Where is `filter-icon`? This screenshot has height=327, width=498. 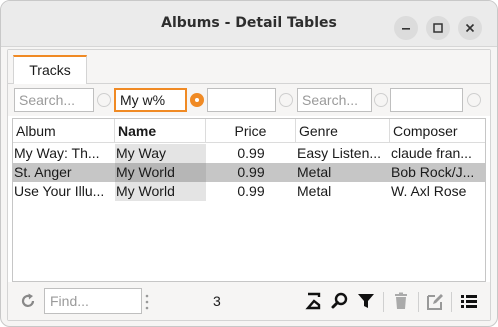 filter-icon is located at coordinates (366, 301).